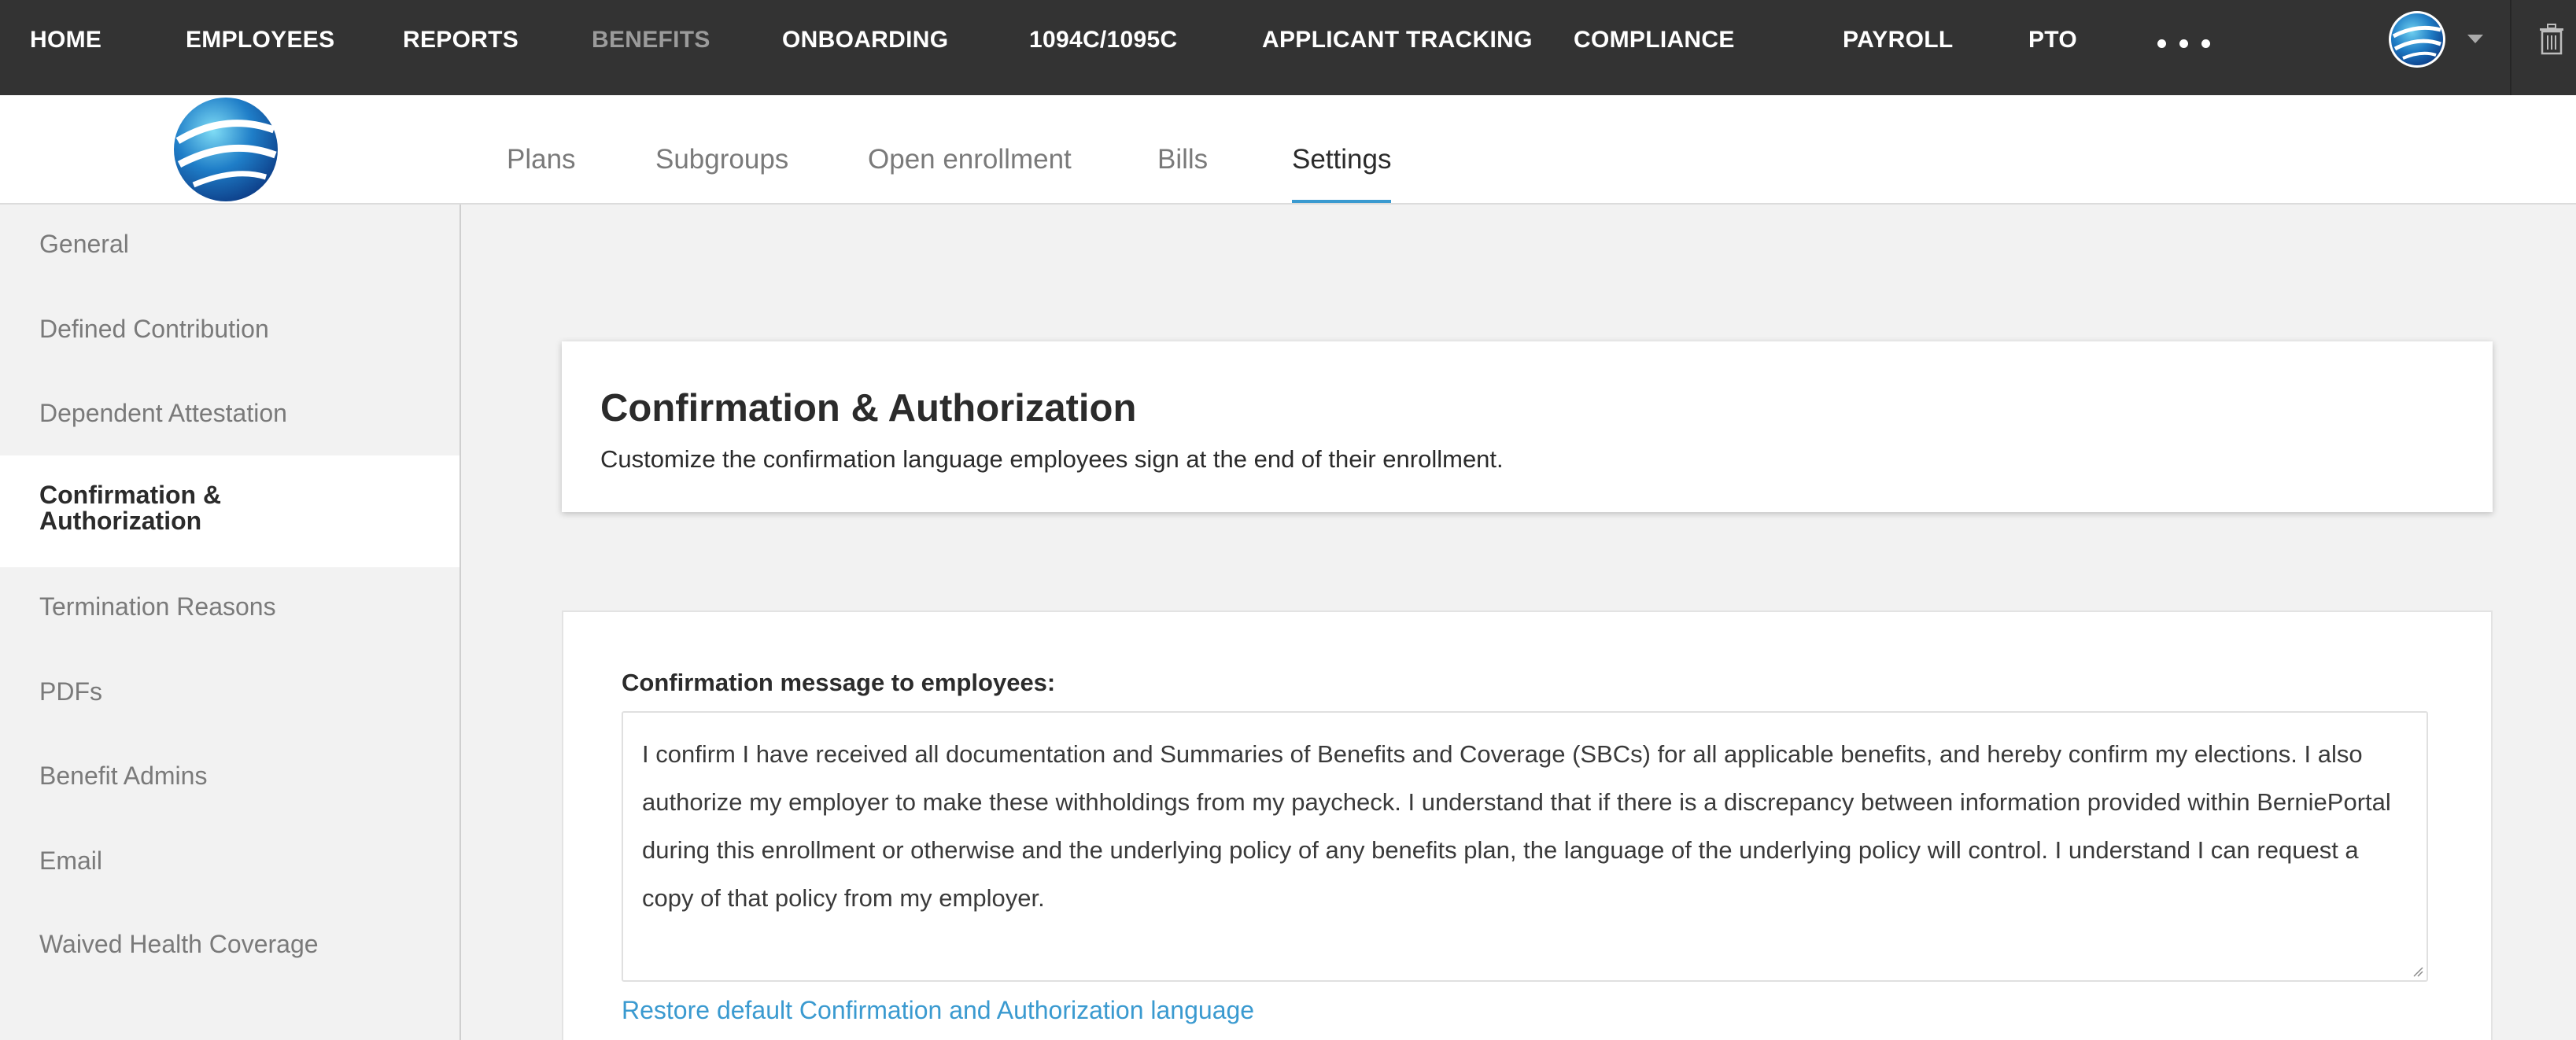  I want to click on sidebar-item-waived-health-coverage: Waived Health Coverage, so click(229, 944).